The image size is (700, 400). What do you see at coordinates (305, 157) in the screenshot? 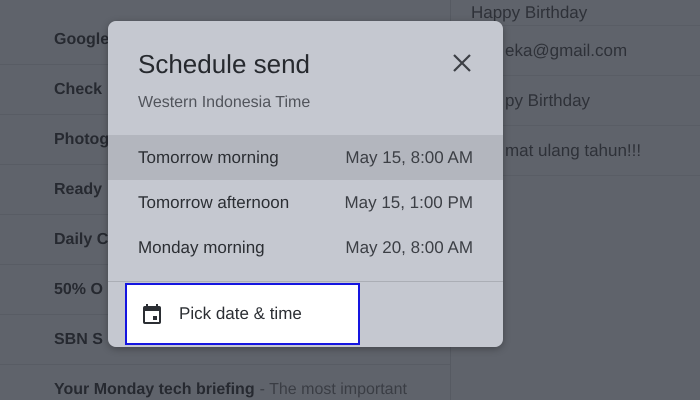
I see `schedule-option: Tomorrow morning May 15, 8:00 AM` at bounding box center [305, 157].